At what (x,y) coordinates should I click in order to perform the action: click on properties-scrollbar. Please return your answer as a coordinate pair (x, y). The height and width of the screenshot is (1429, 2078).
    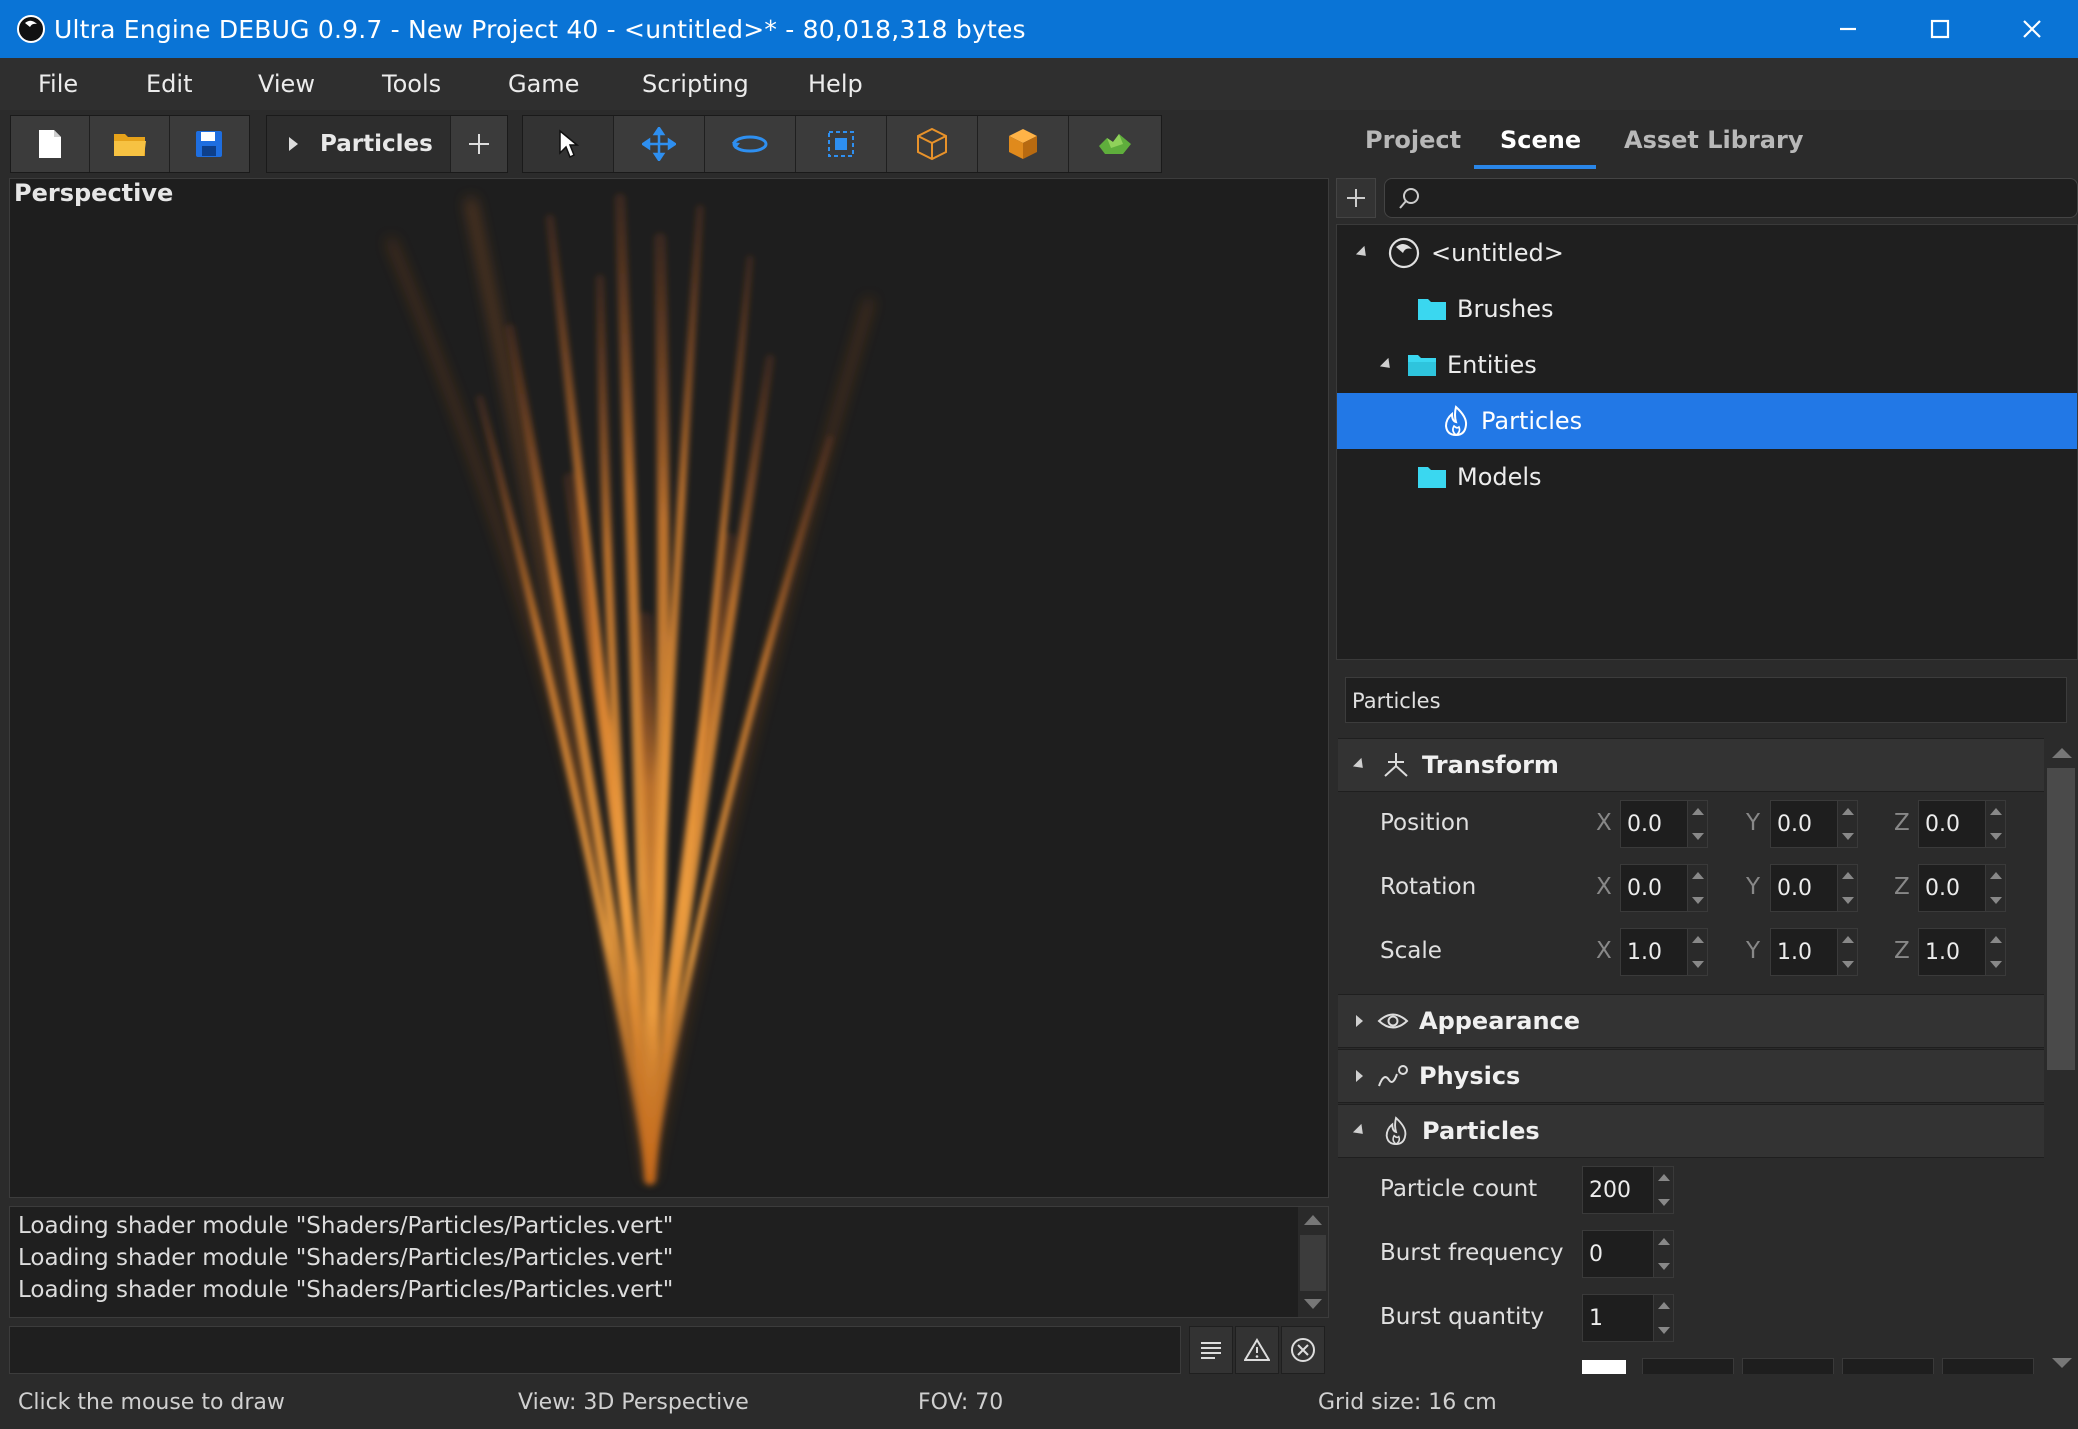
    Looking at the image, I should click on (2061, 1056).